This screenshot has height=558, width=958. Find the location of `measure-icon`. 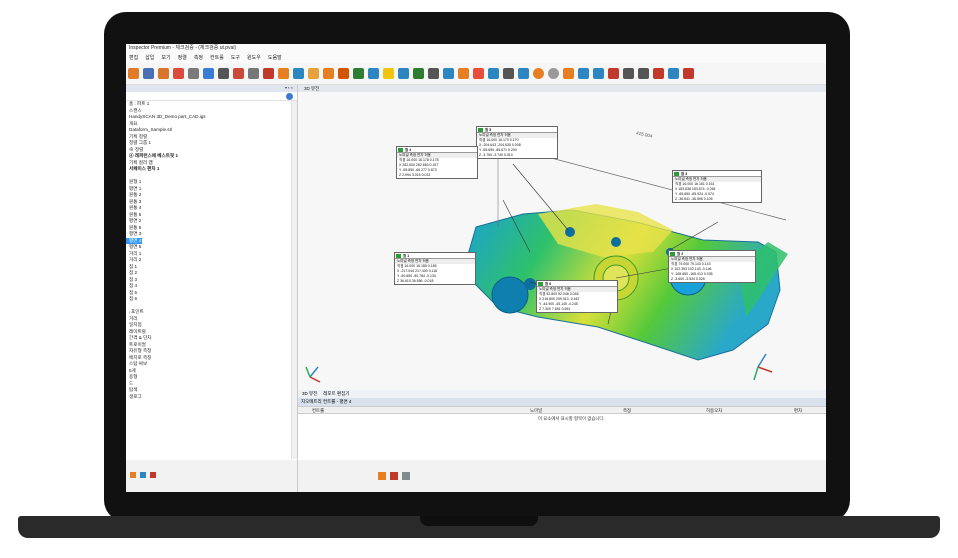

measure-icon is located at coordinates (283, 73).